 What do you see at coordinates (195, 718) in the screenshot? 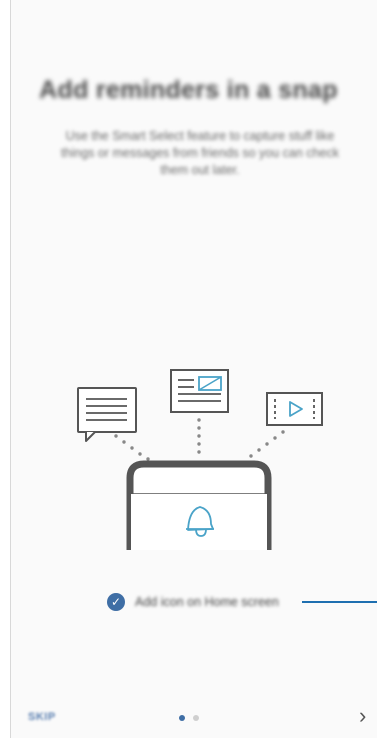
I see `page-dot` at bounding box center [195, 718].